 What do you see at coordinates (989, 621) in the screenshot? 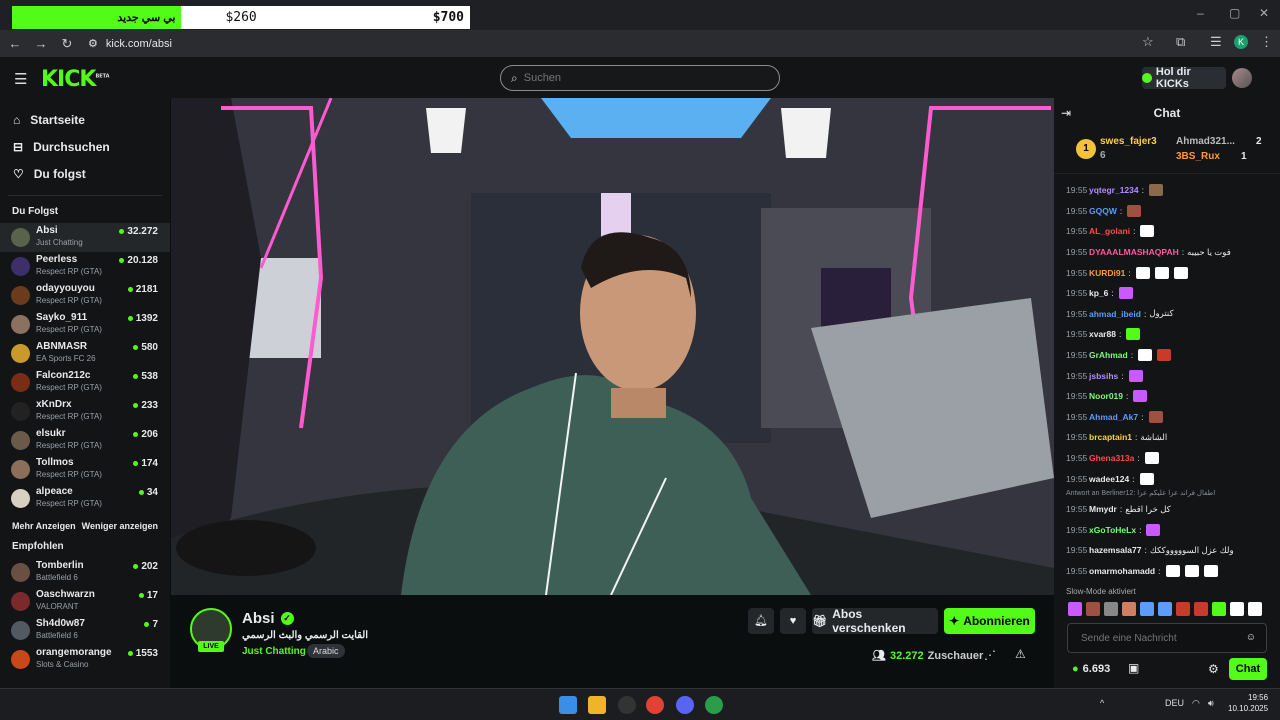
I see `subscribe-button: ✦ Abonnieren` at bounding box center [989, 621].